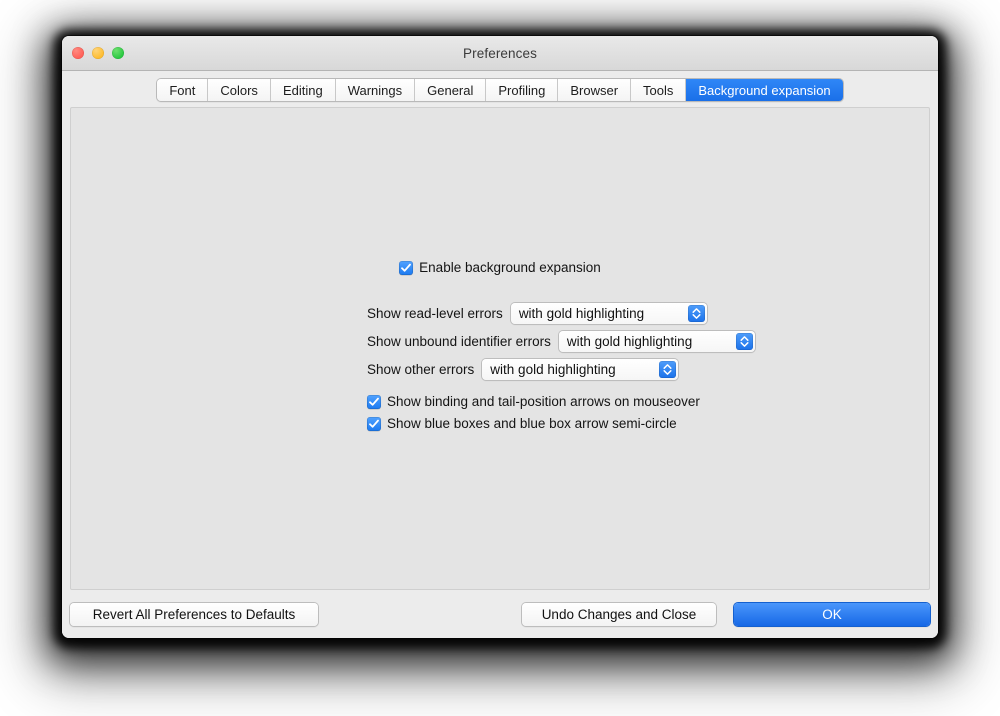 The image size is (1000, 716). I want to click on other-errors-value: with gold highlighting, so click(553, 369).